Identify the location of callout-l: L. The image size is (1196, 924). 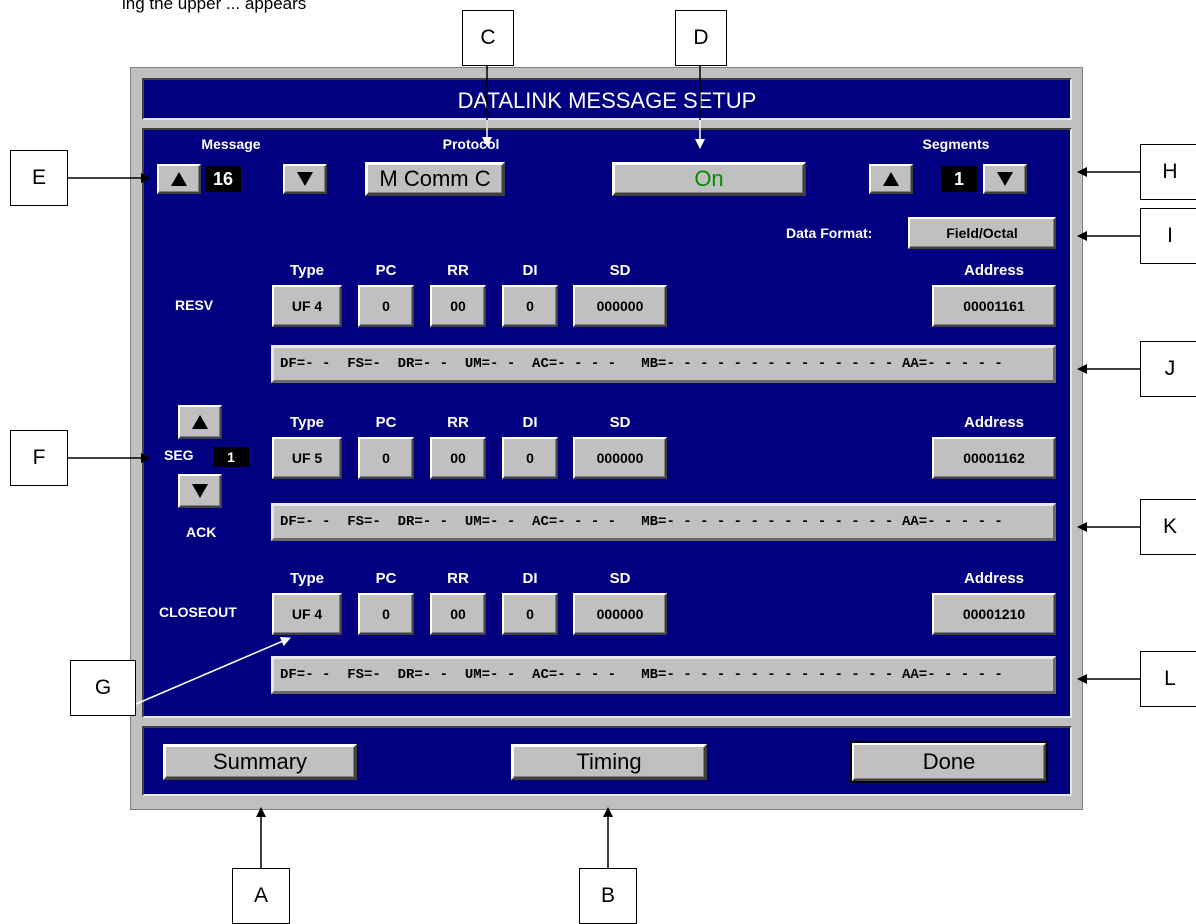
(1168, 679).